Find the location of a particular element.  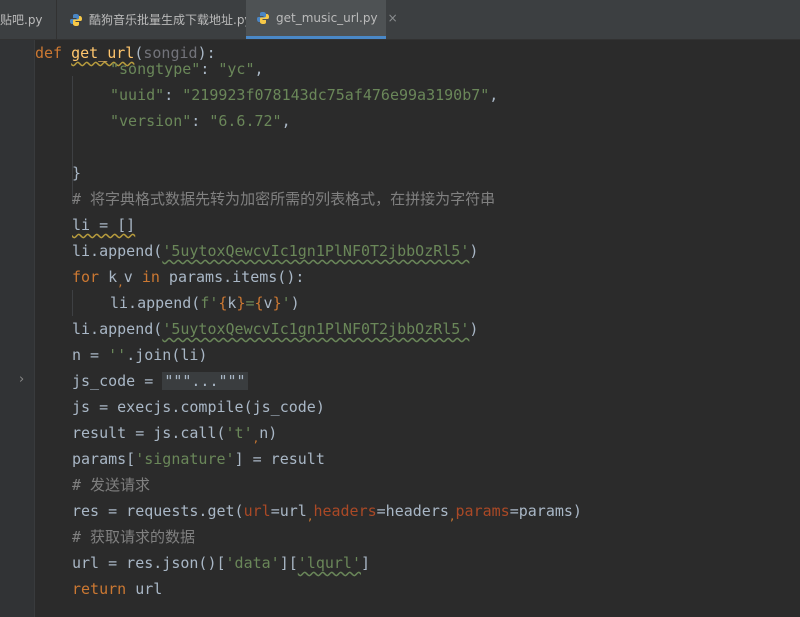

code-line-compile: js = execjs.compile(js_code) is located at coordinates (198, 407).